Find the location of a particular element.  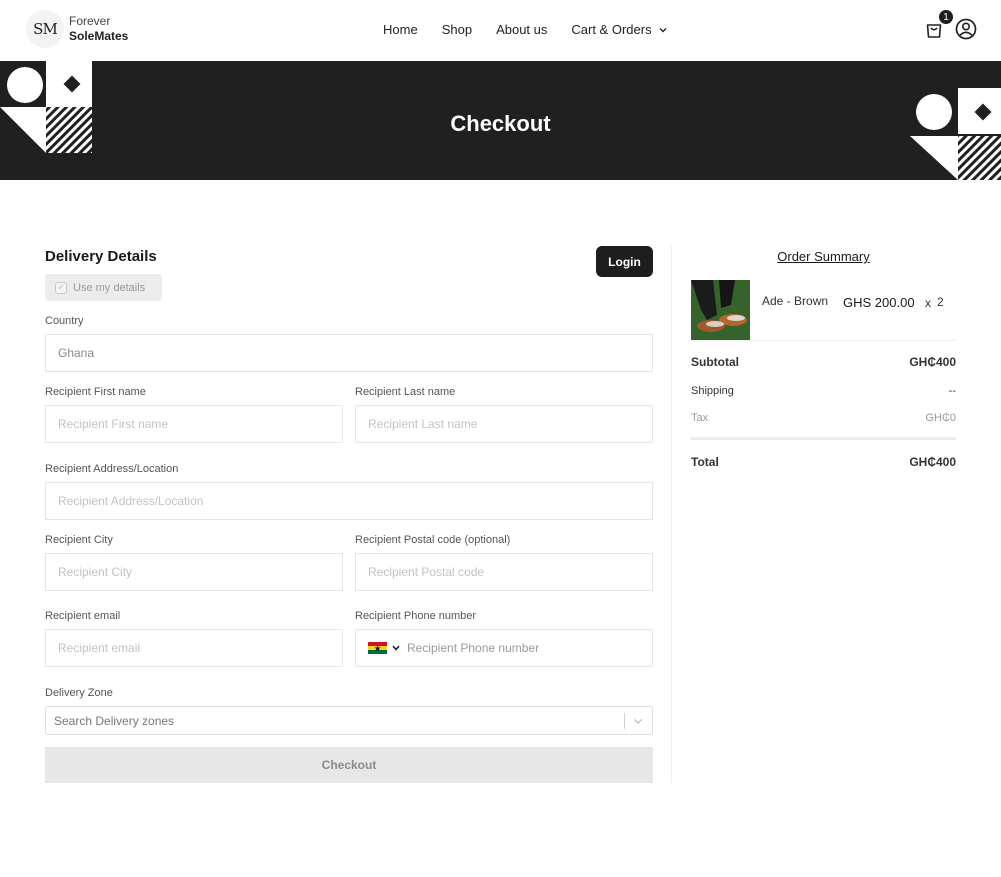

brand-logo: SM Forever SoleMates is located at coordinates (77, 29).